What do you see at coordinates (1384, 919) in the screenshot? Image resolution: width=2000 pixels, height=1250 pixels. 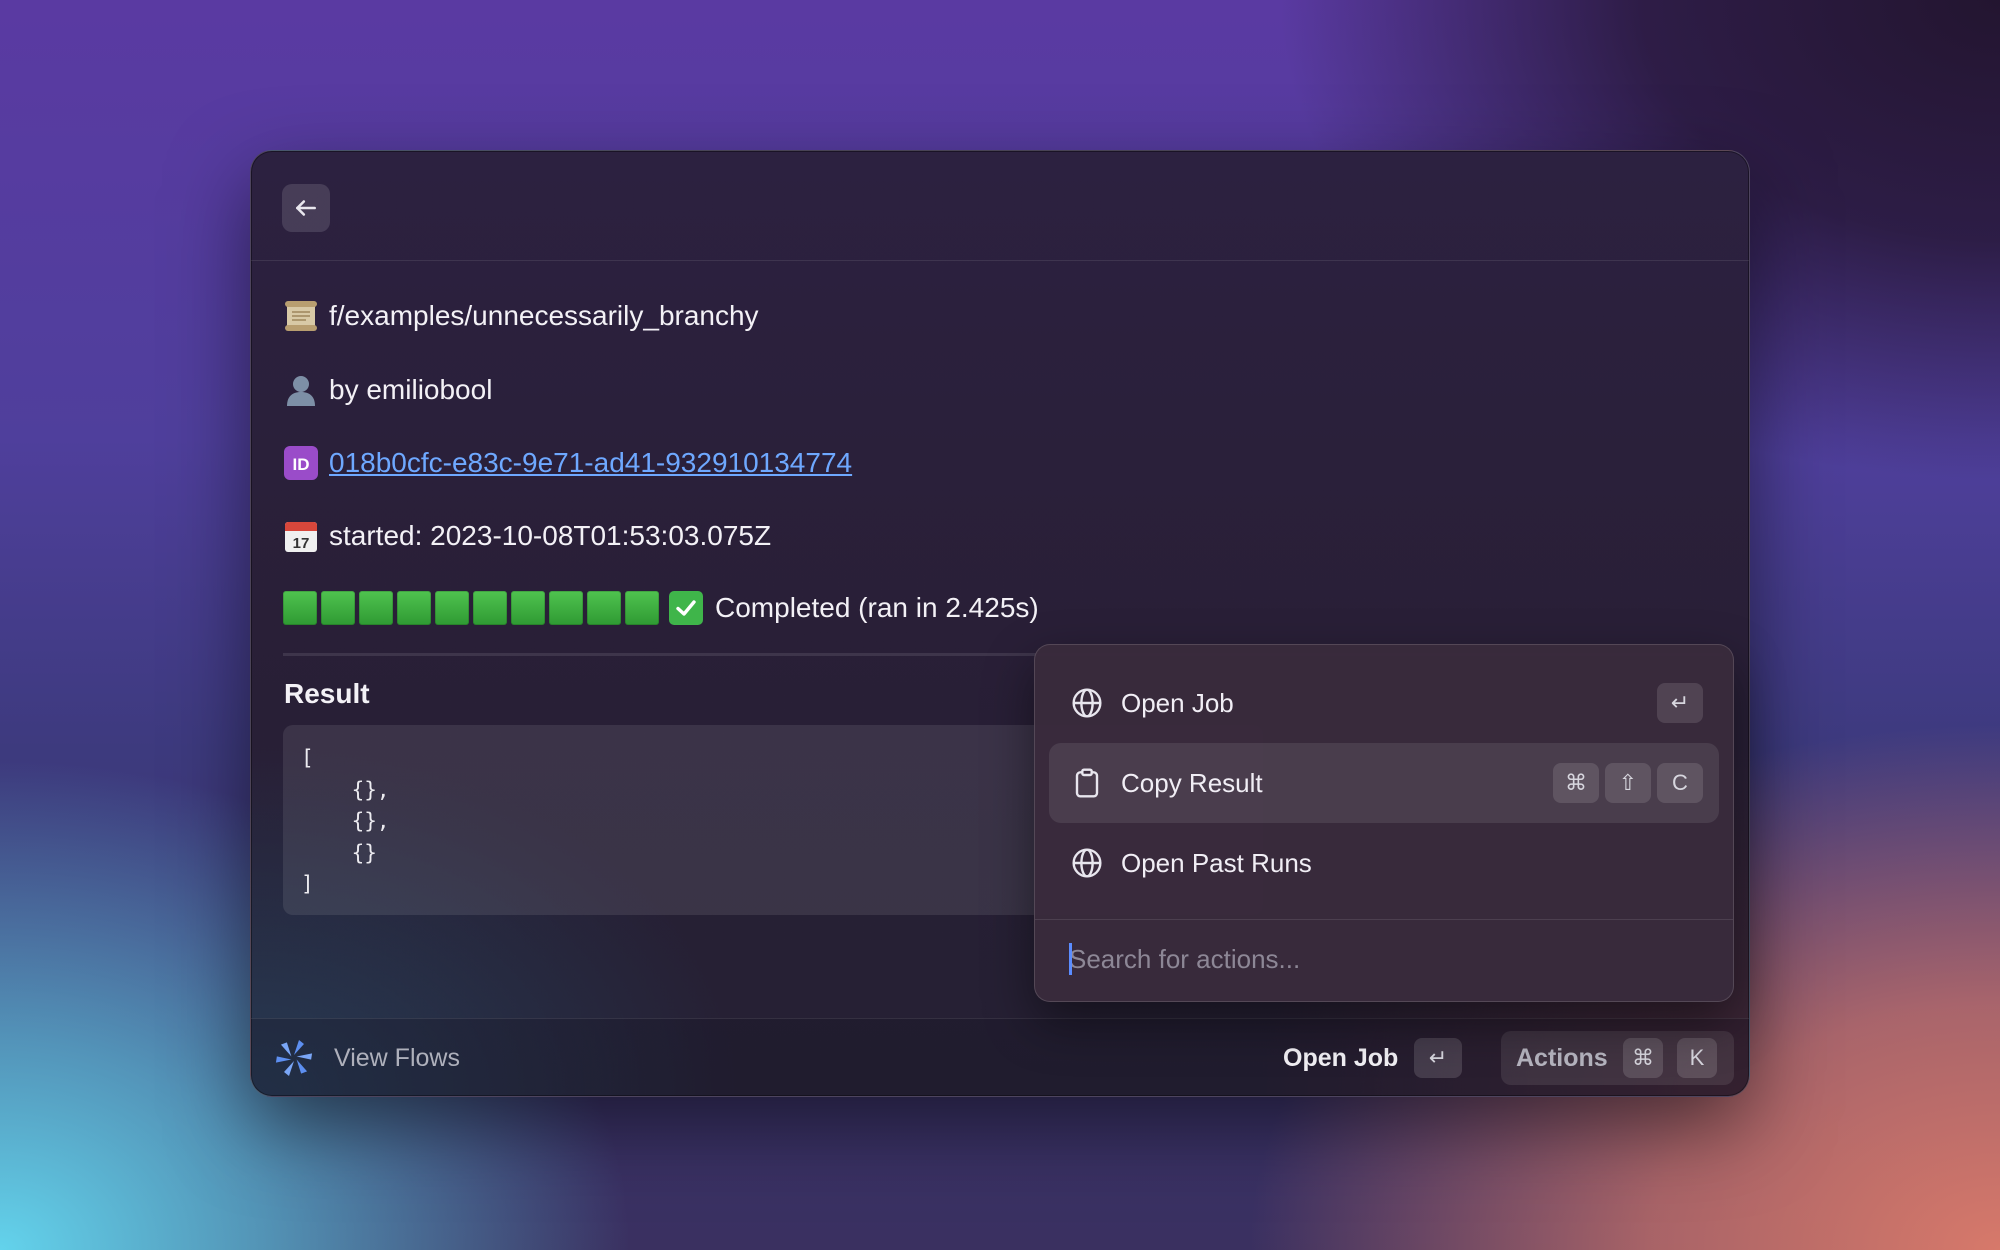 I see `menu-divider` at bounding box center [1384, 919].